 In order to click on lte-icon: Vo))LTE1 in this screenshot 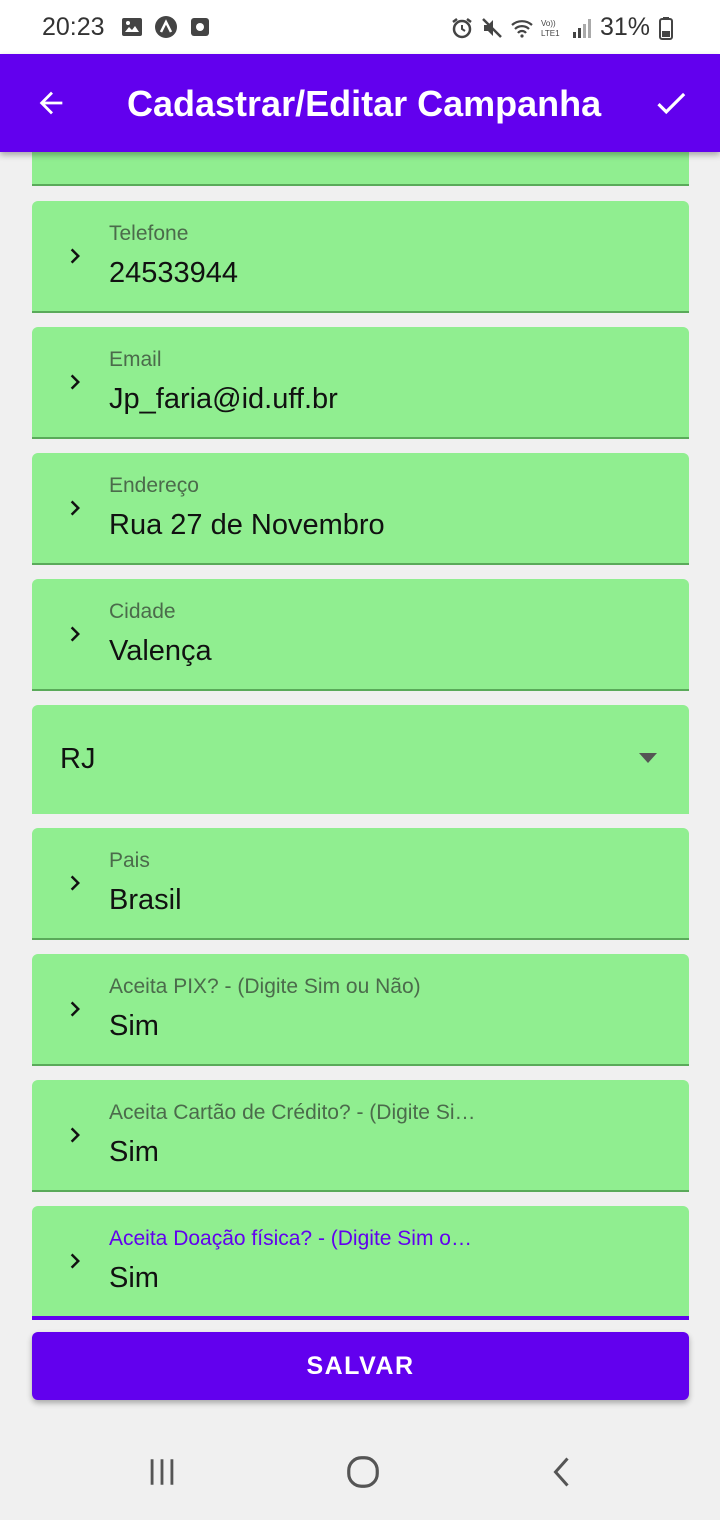, I will do `click(550, 28)`.